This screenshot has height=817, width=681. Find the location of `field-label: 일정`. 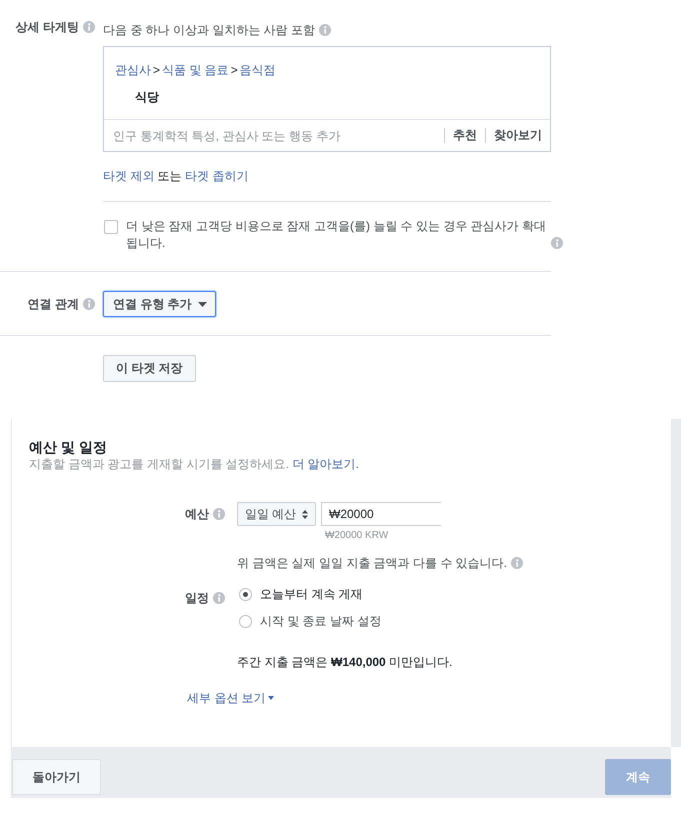

field-label: 일정 is located at coordinates (197, 598).